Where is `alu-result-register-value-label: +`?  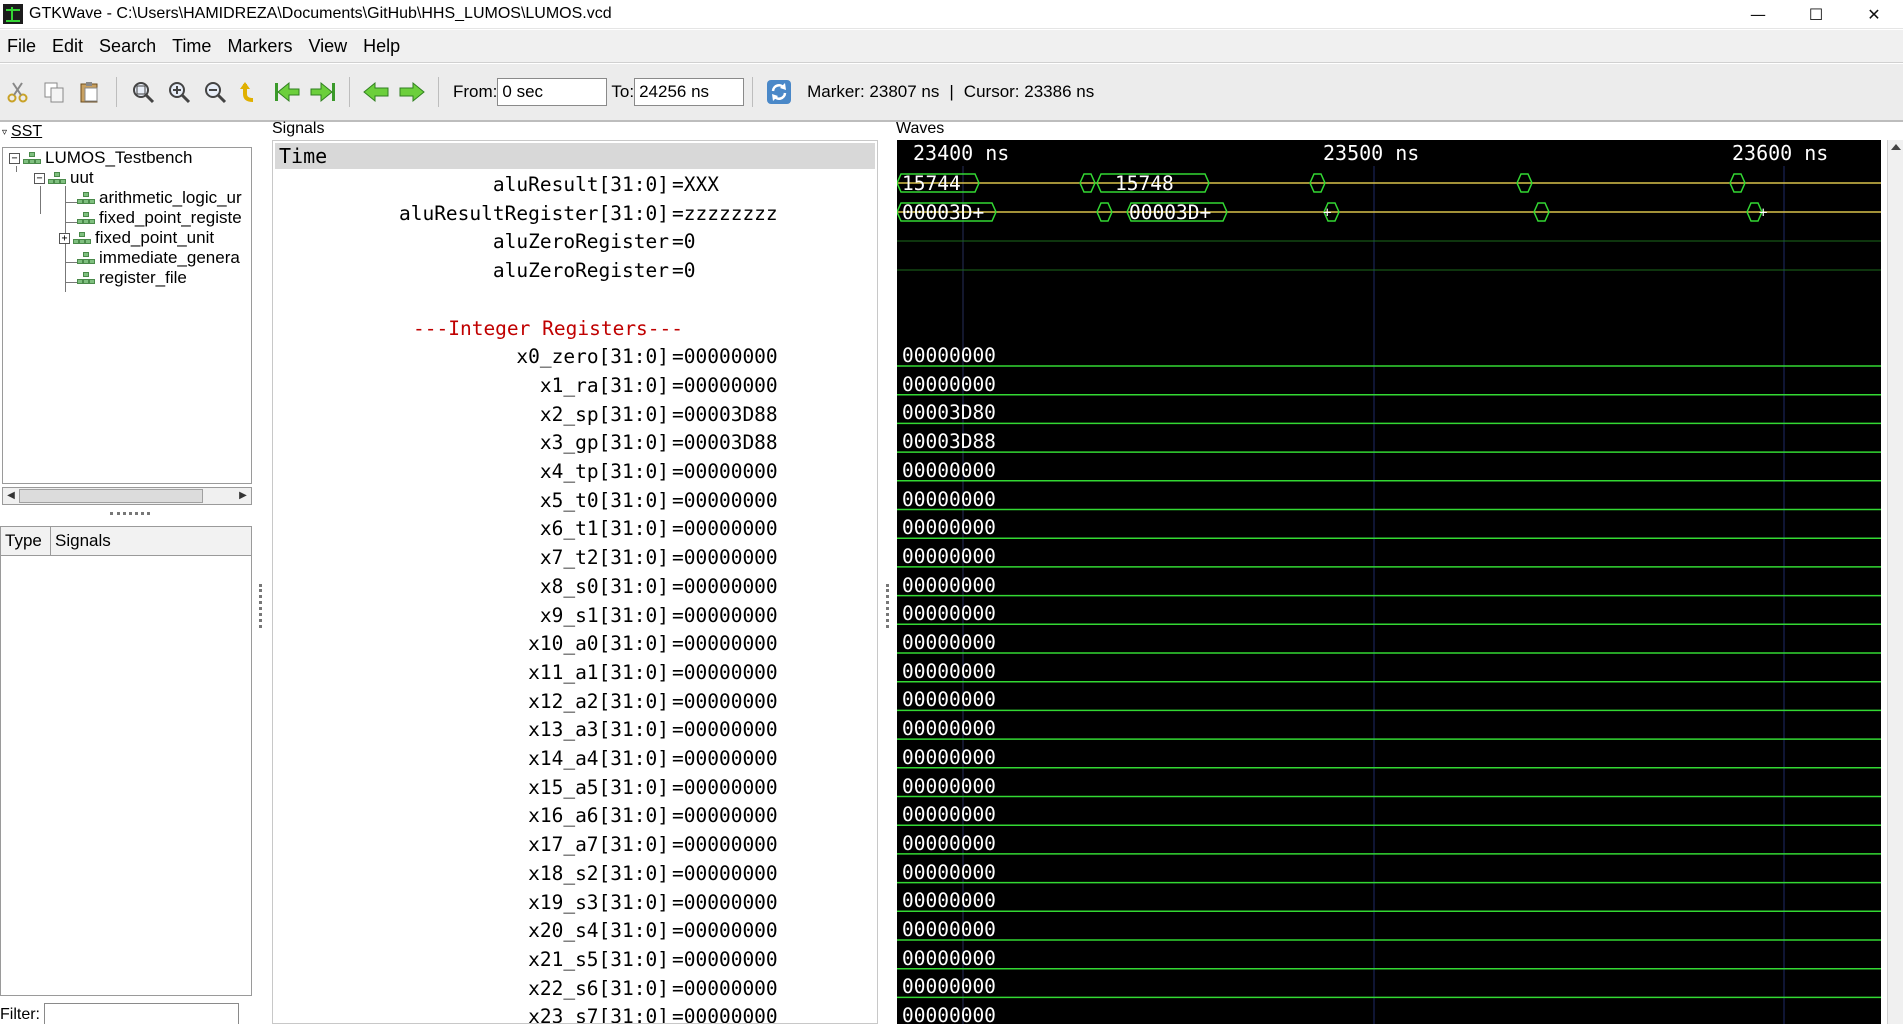
alu-result-register-value-label: + is located at coordinates (1763, 213).